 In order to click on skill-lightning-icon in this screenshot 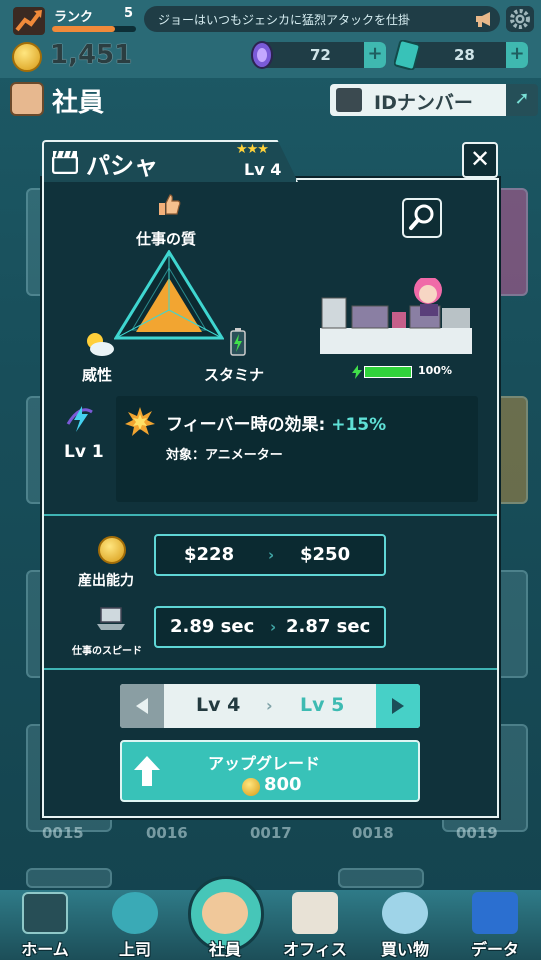, I will do `click(79, 419)`.